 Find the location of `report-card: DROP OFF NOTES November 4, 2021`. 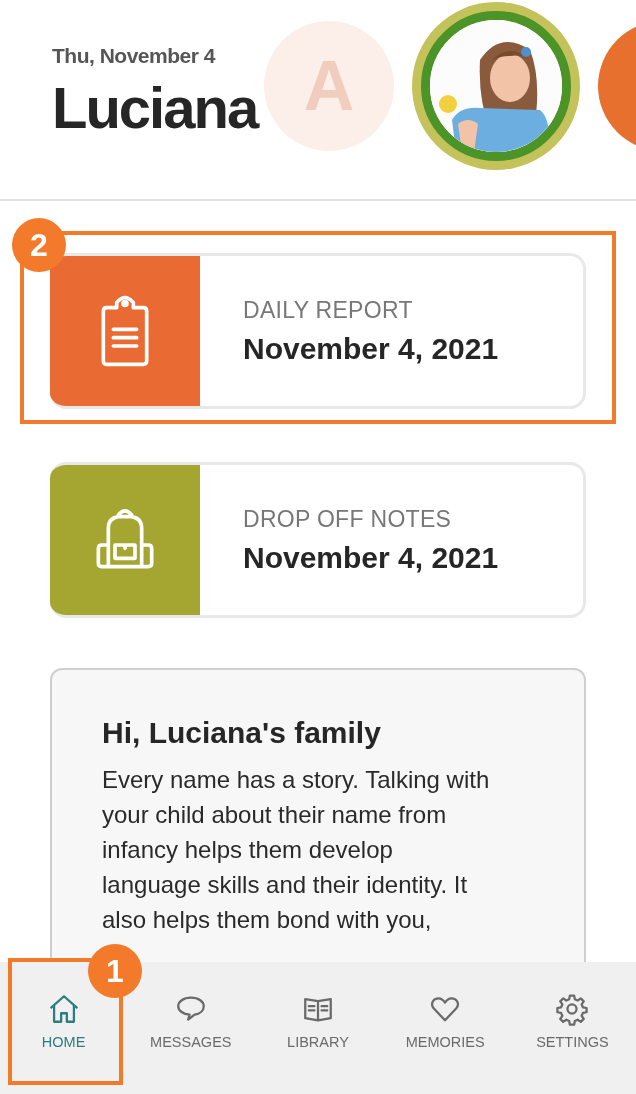

report-card: DROP OFF NOTES November 4, 2021 is located at coordinates (318, 540).